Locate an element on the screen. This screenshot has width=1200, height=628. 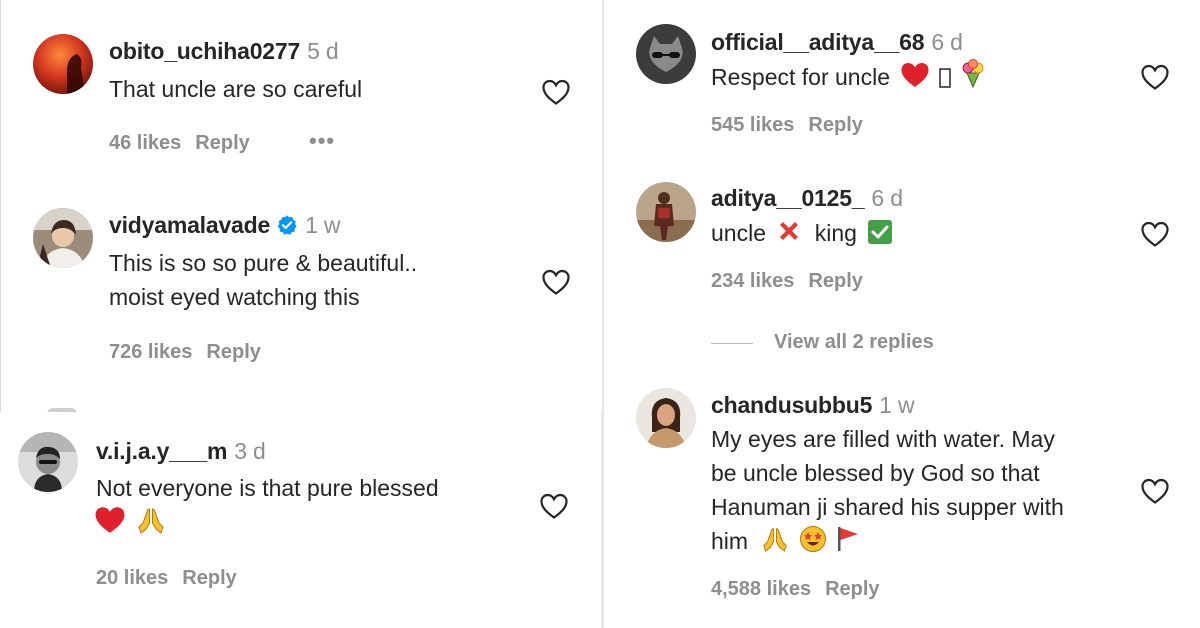
comment-meta: 20 likes Reply is located at coordinates (166, 578).